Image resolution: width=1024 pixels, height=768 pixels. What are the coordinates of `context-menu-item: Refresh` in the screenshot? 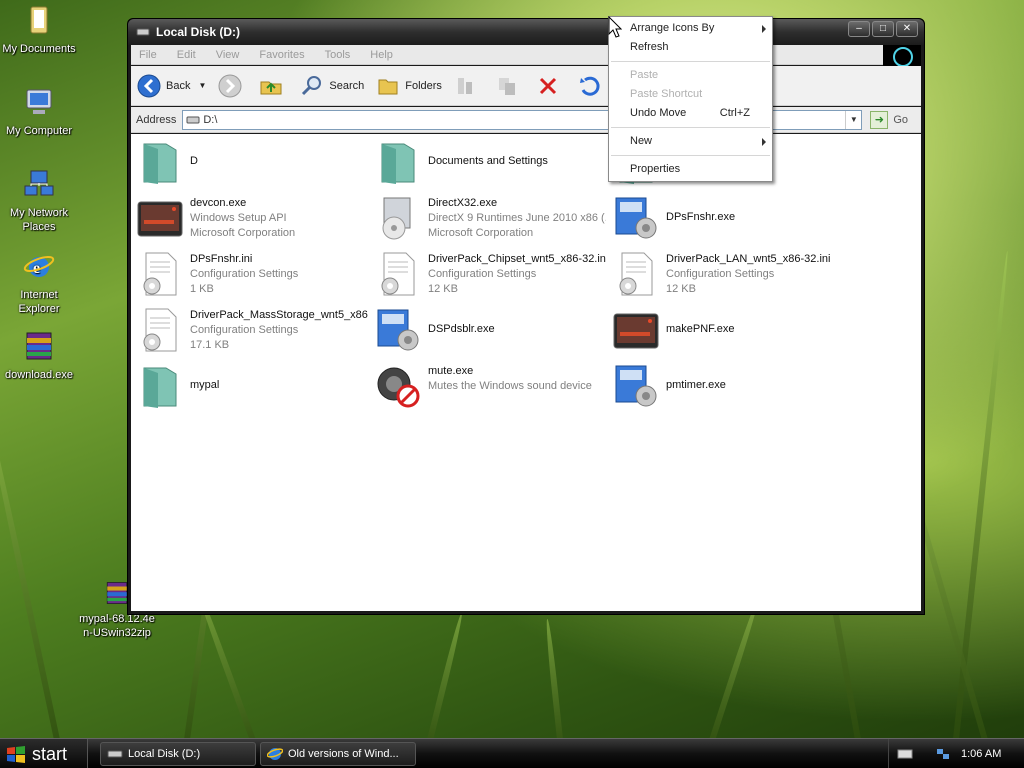 It's located at (690, 47).